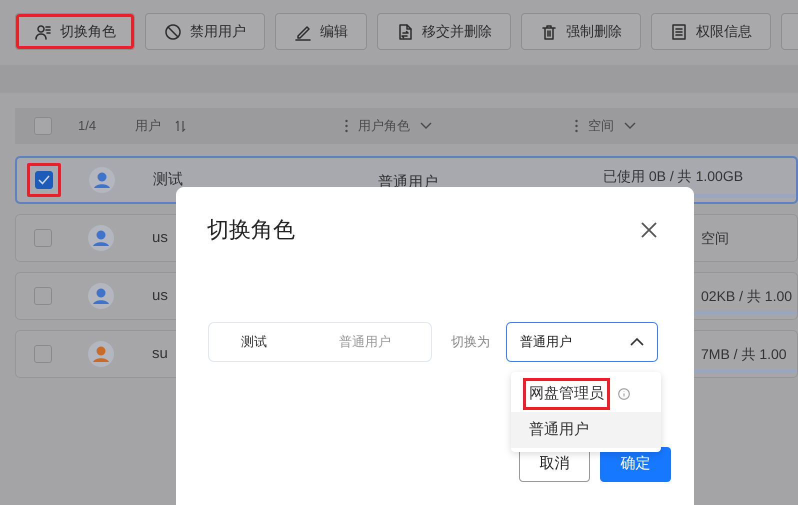 Image resolution: width=798 pixels, height=505 pixels. What do you see at coordinates (549, 31) in the screenshot?
I see `trash-icon` at bounding box center [549, 31].